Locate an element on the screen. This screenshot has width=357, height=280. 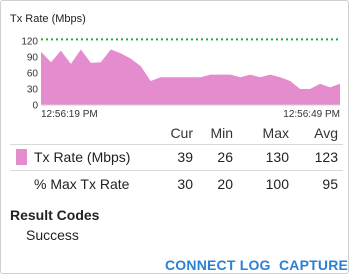
y-tick-label: 60 is located at coordinates (33, 74).